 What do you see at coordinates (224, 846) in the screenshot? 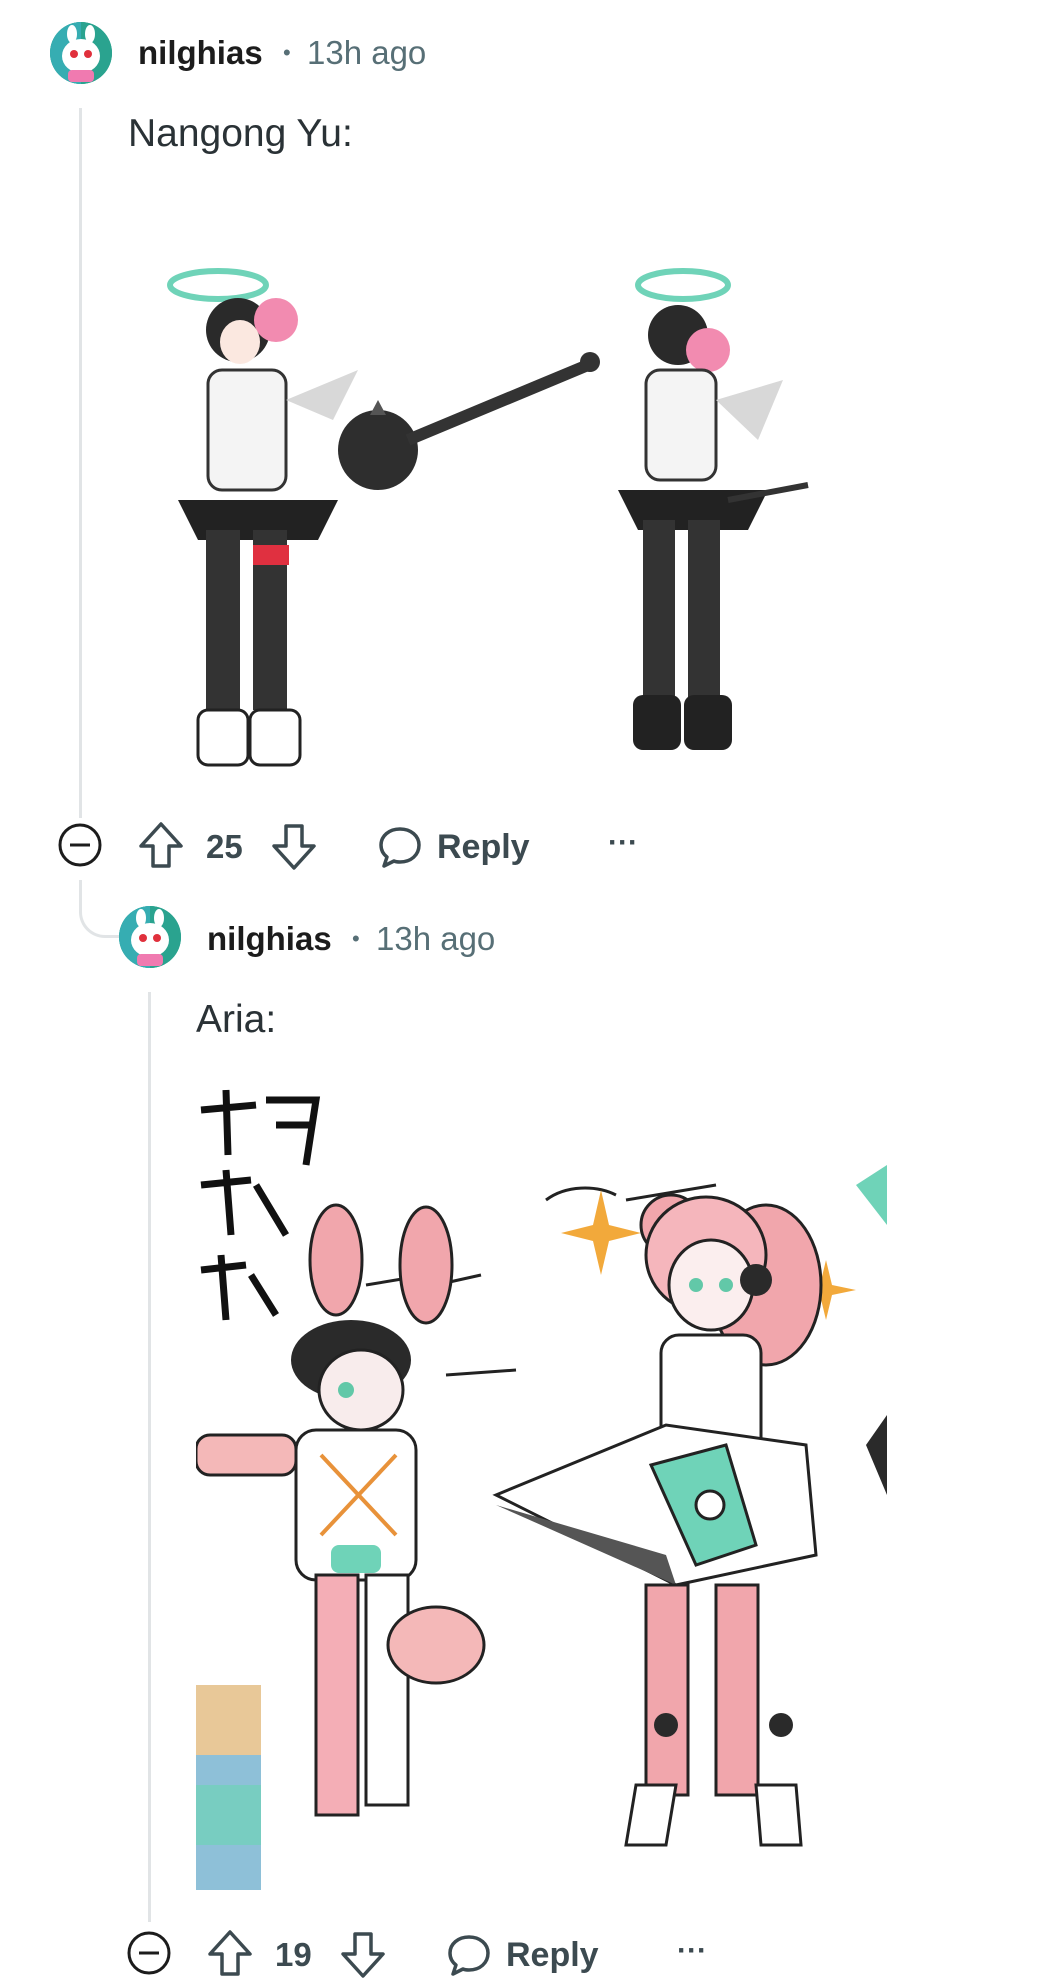
I see `vote-count: 25` at bounding box center [224, 846].